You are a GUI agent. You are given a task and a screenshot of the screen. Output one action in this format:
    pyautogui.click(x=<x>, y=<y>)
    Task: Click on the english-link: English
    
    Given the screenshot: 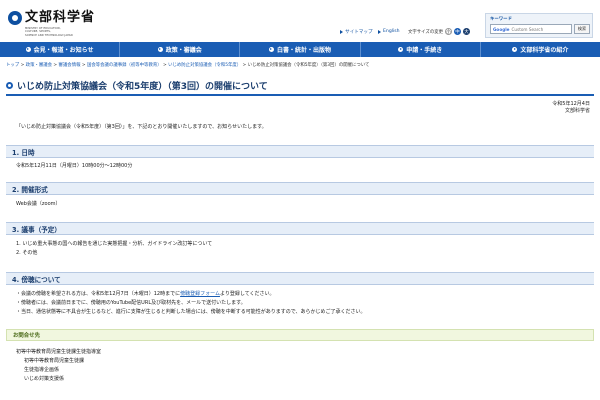 What is the action you would take?
    pyautogui.click(x=389, y=31)
    